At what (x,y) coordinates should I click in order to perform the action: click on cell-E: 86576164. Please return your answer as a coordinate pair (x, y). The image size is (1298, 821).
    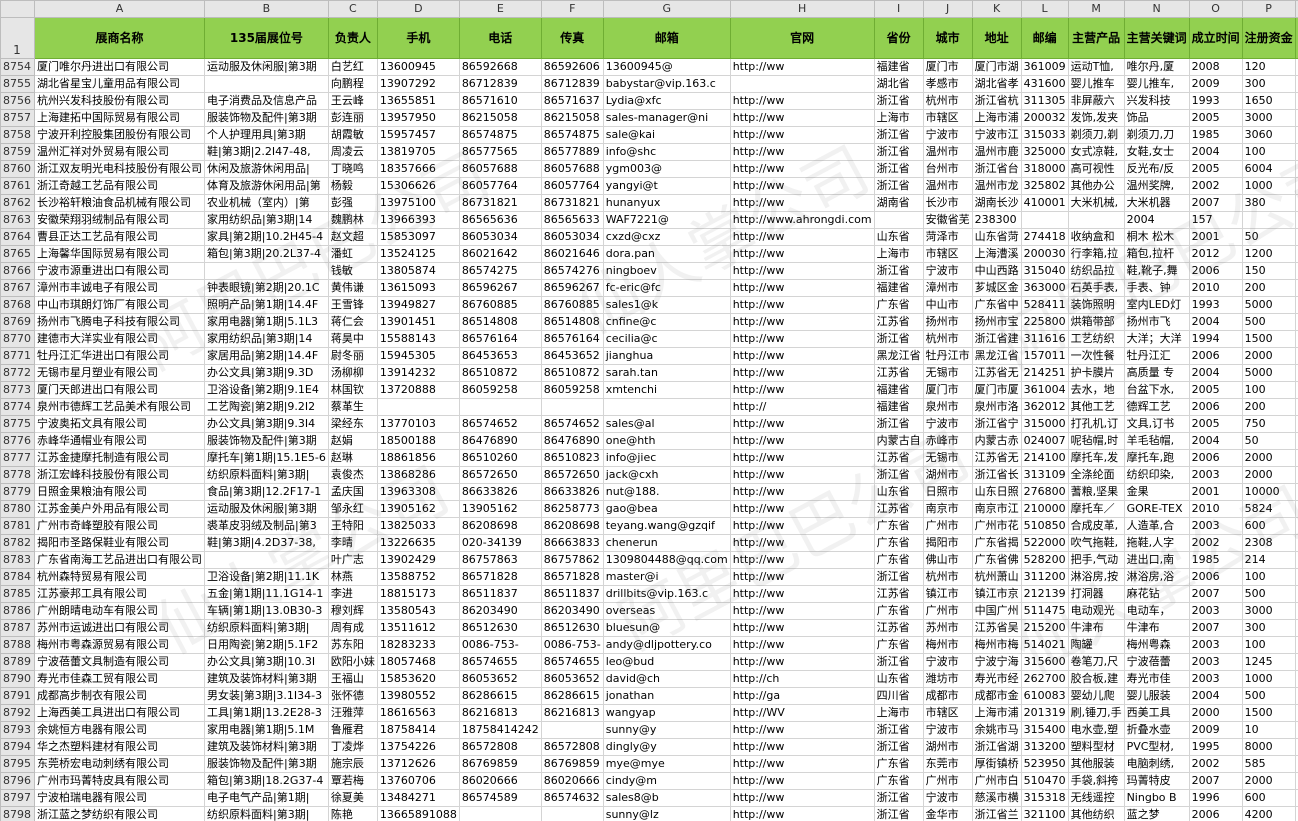
    Looking at the image, I should click on (500, 339).